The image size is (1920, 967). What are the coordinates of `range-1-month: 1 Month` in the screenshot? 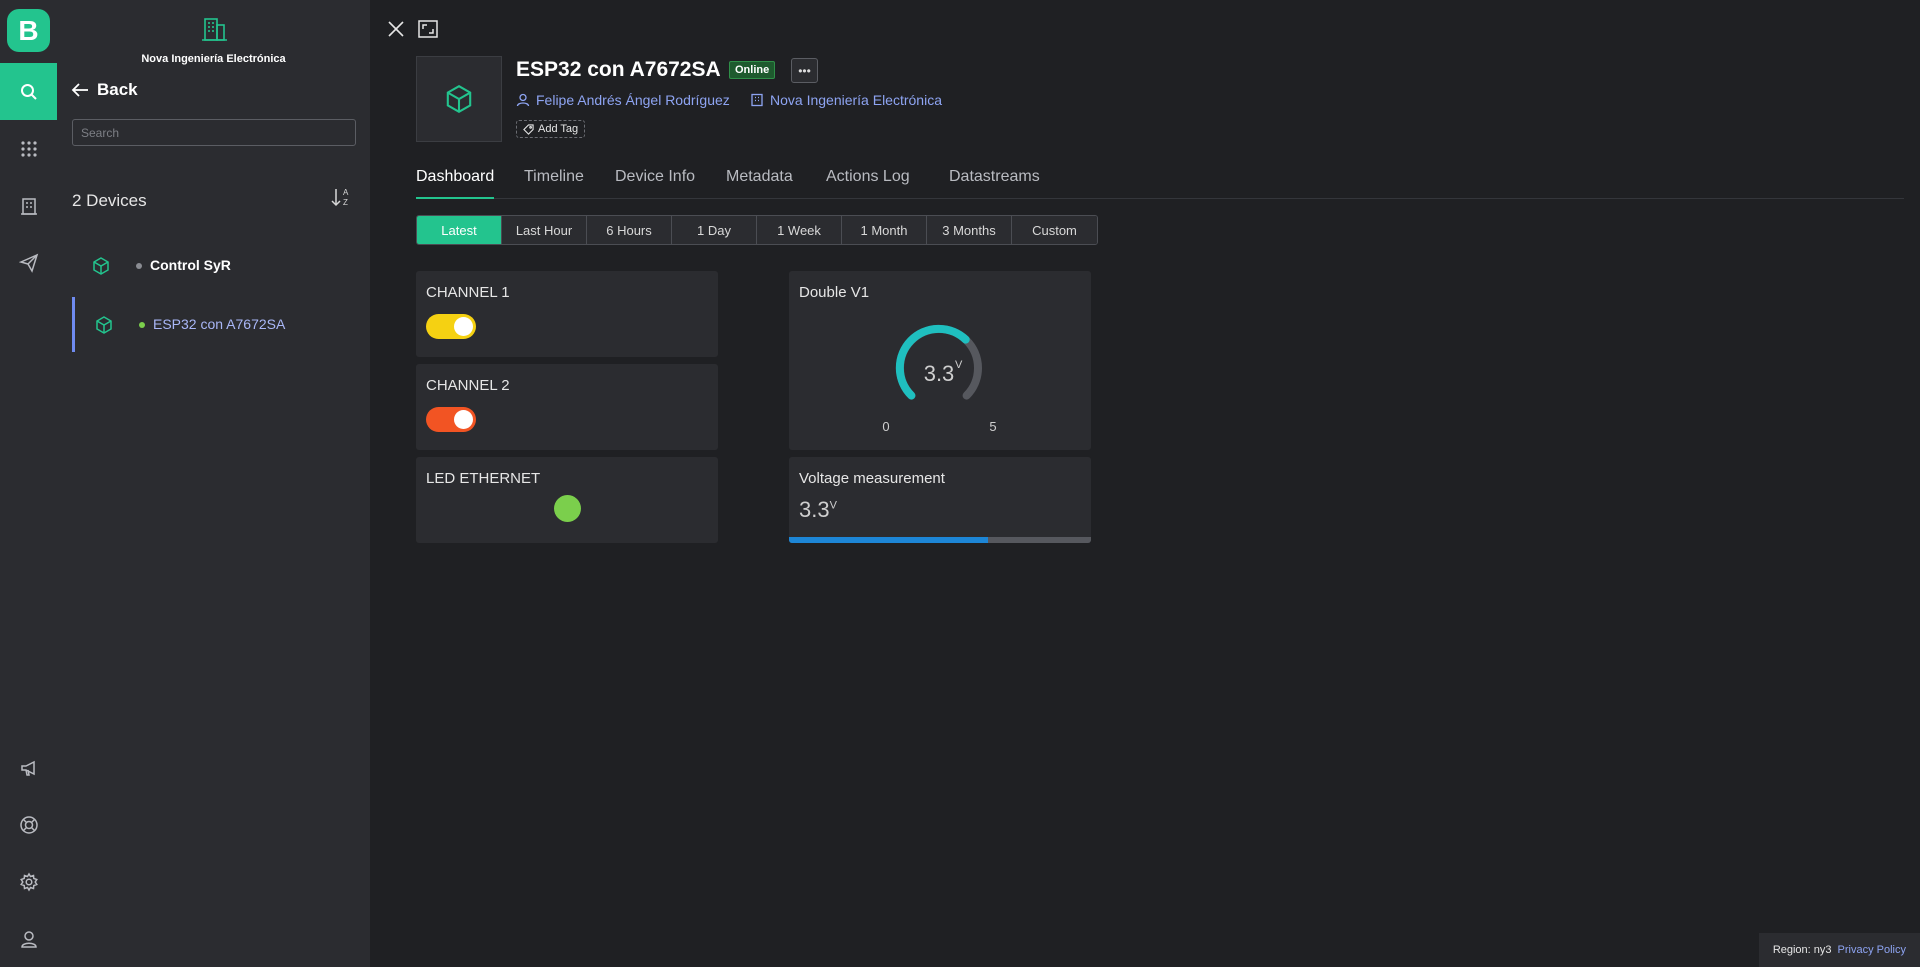 It's located at (884, 230).